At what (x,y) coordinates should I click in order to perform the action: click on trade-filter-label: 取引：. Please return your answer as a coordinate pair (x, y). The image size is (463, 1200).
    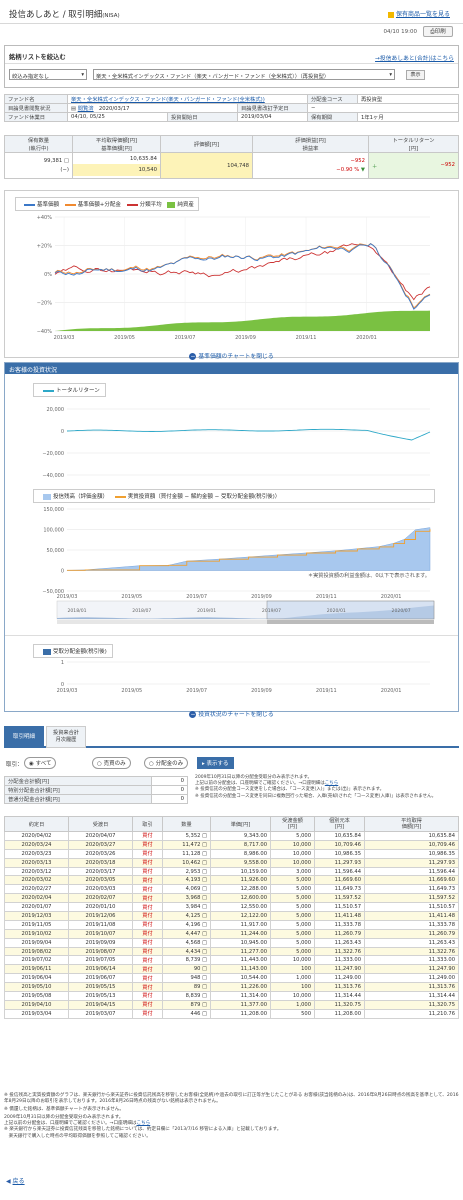
    Looking at the image, I should click on (14, 765).